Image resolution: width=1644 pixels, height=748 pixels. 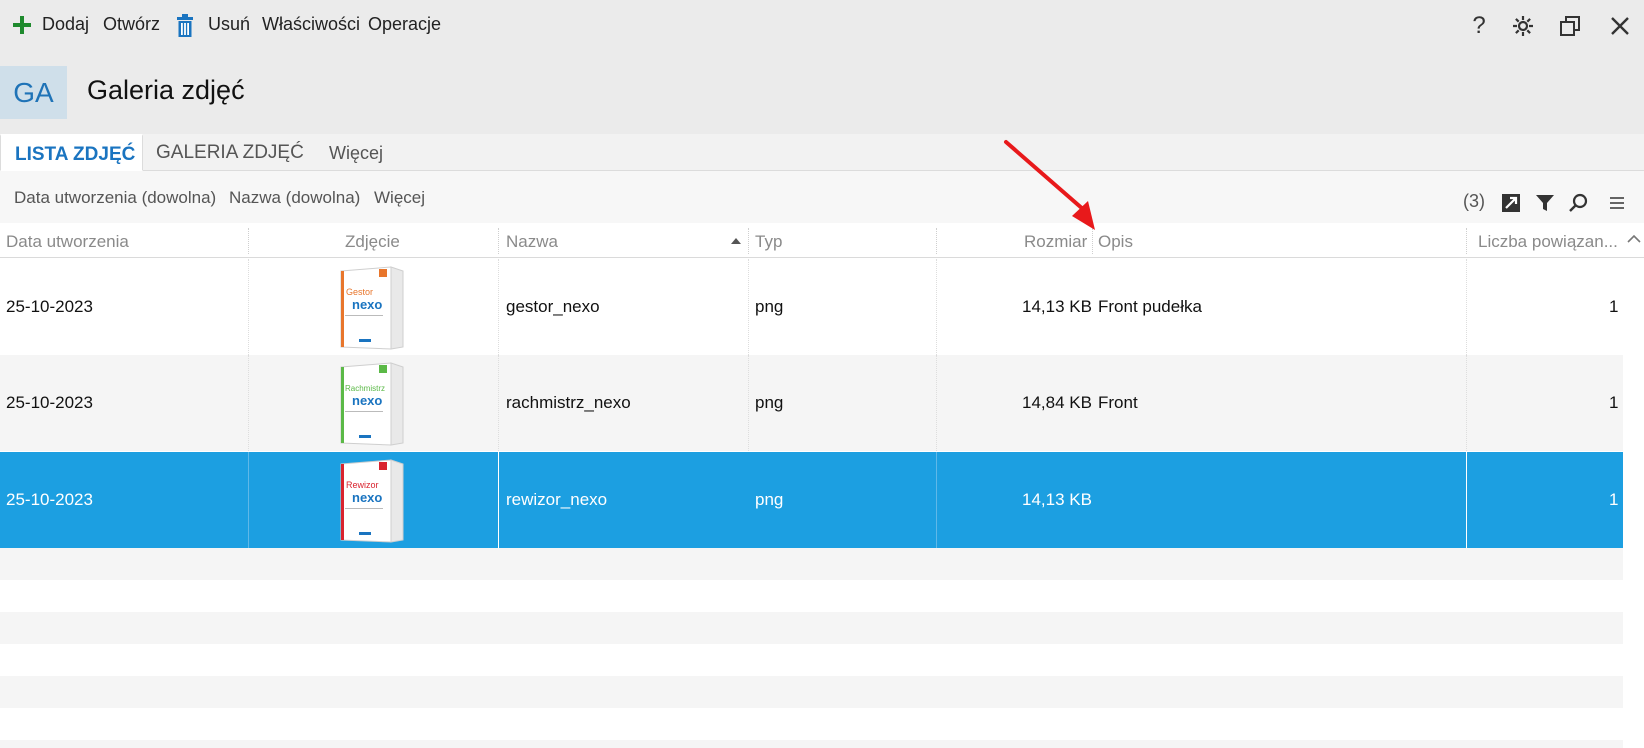 I want to click on close-button, so click(x=1620, y=26).